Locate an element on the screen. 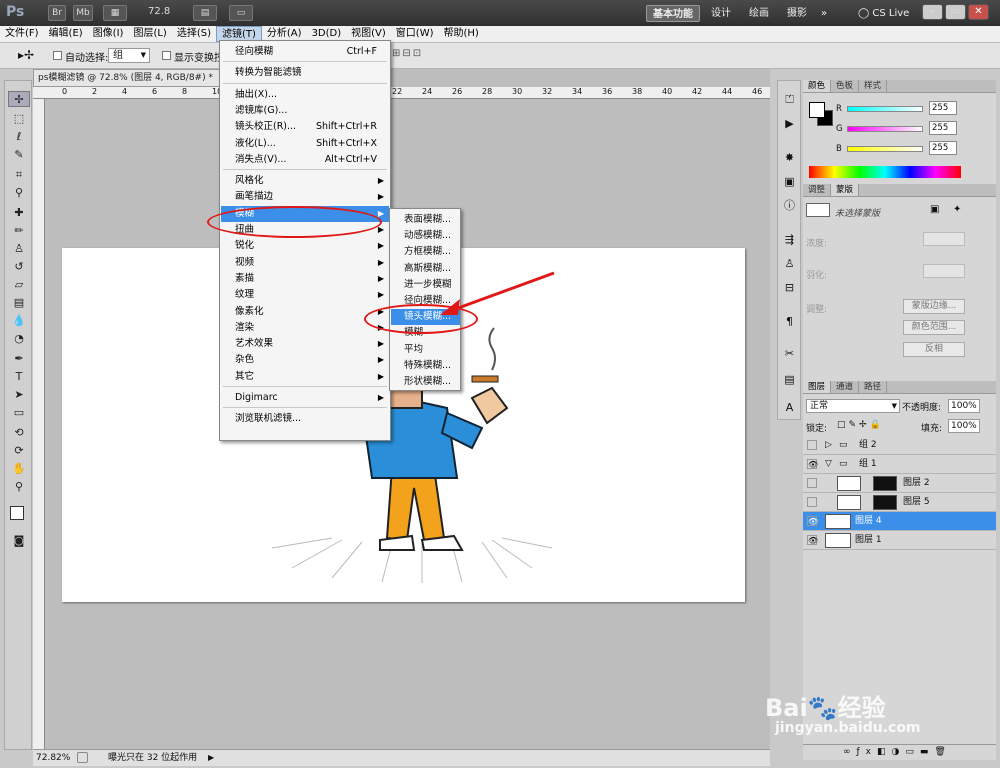 This screenshot has height=768, width=1000. layer-row: 图层 5 is located at coordinates (899, 502).